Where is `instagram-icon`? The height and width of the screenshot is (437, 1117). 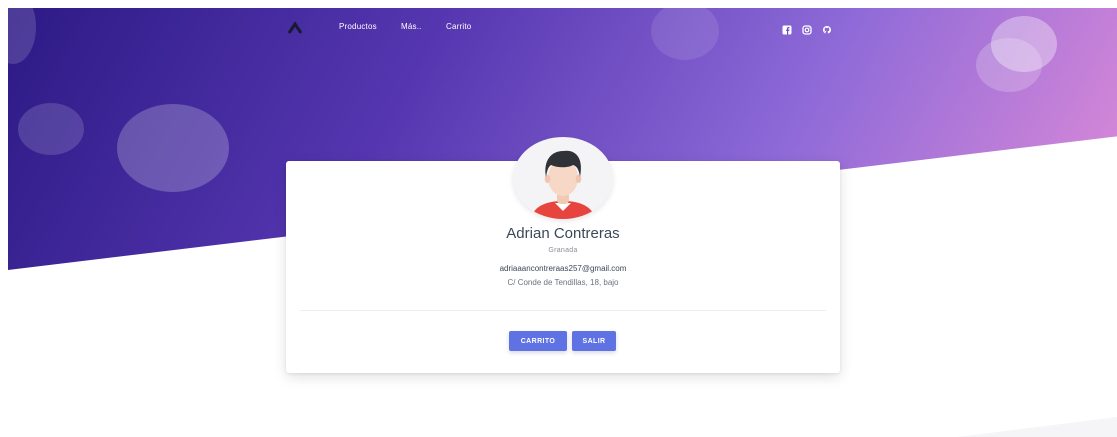 instagram-icon is located at coordinates (807, 28).